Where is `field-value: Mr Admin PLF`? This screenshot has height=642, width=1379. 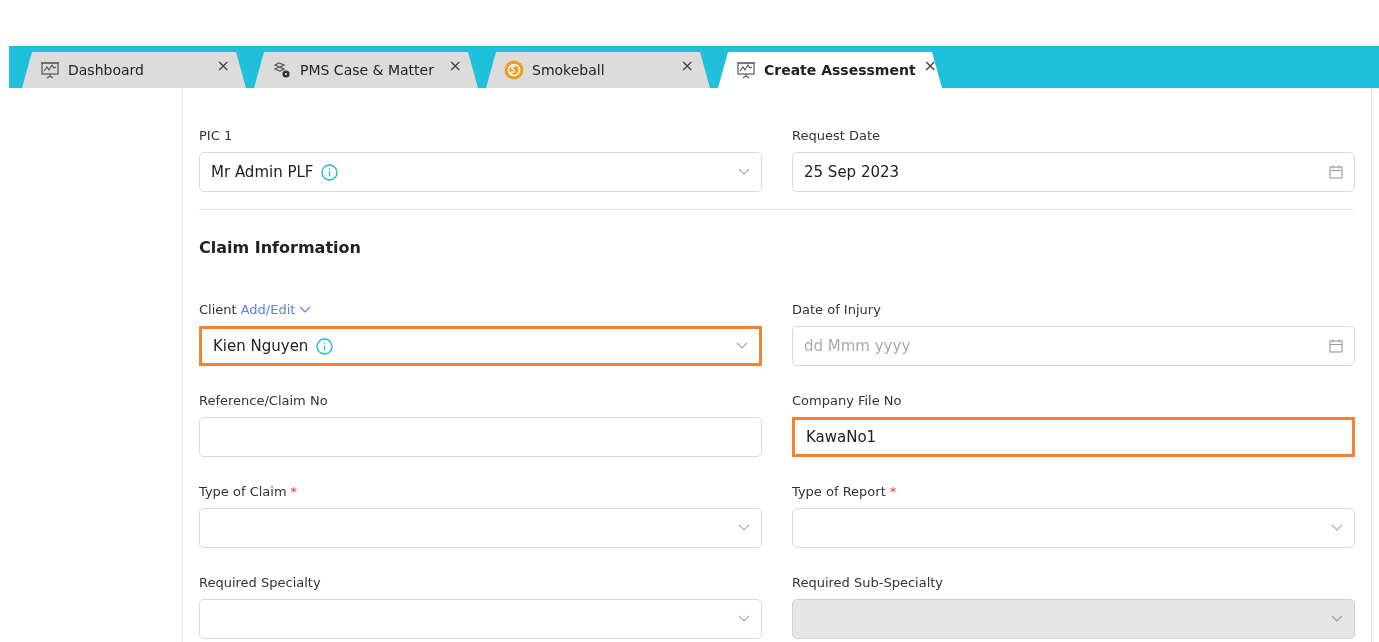 field-value: Mr Admin PLF is located at coordinates (262, 172).